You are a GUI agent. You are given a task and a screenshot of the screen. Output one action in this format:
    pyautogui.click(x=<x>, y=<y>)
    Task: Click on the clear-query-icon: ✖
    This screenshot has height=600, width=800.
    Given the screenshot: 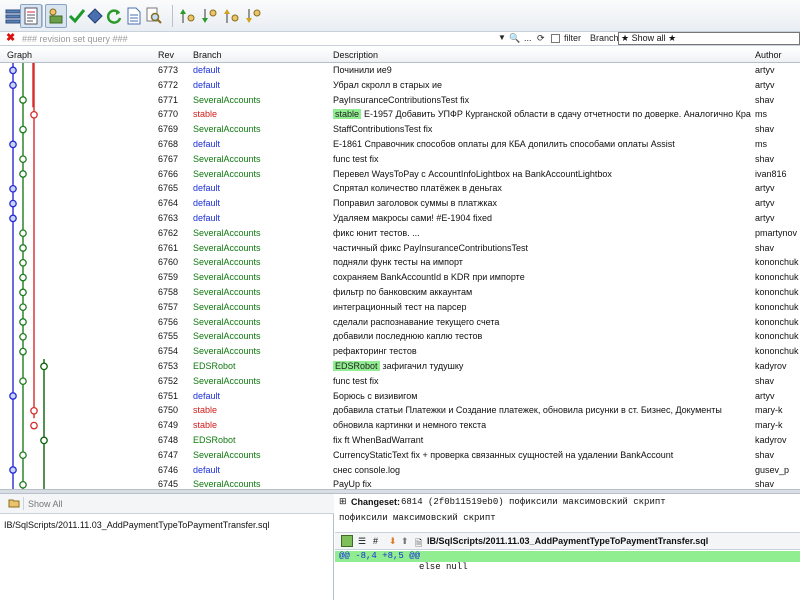 What is the action you would take?
    pyautogui.click(x=11, y=38)
    